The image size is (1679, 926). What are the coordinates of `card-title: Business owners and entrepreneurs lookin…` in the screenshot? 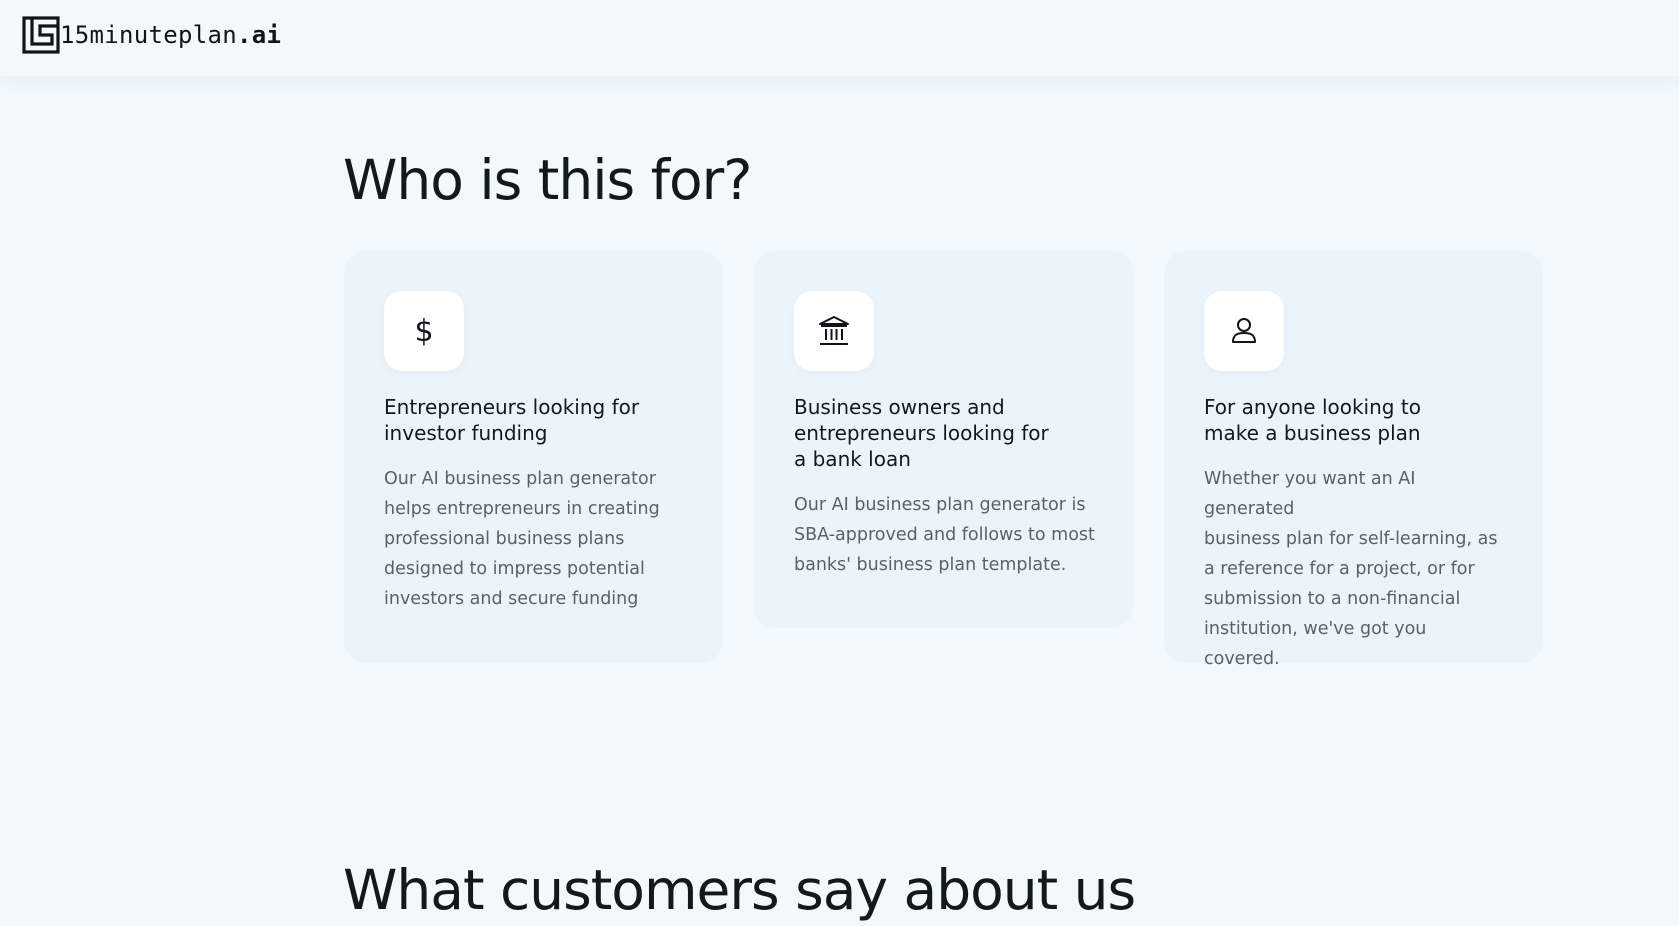 It's located at (921, 433).